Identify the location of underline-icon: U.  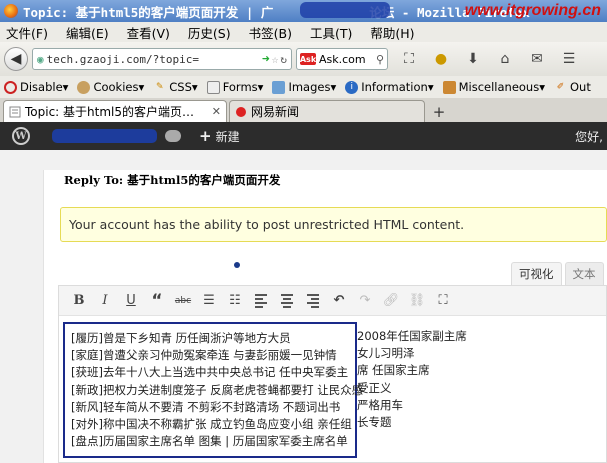
(131, 301).